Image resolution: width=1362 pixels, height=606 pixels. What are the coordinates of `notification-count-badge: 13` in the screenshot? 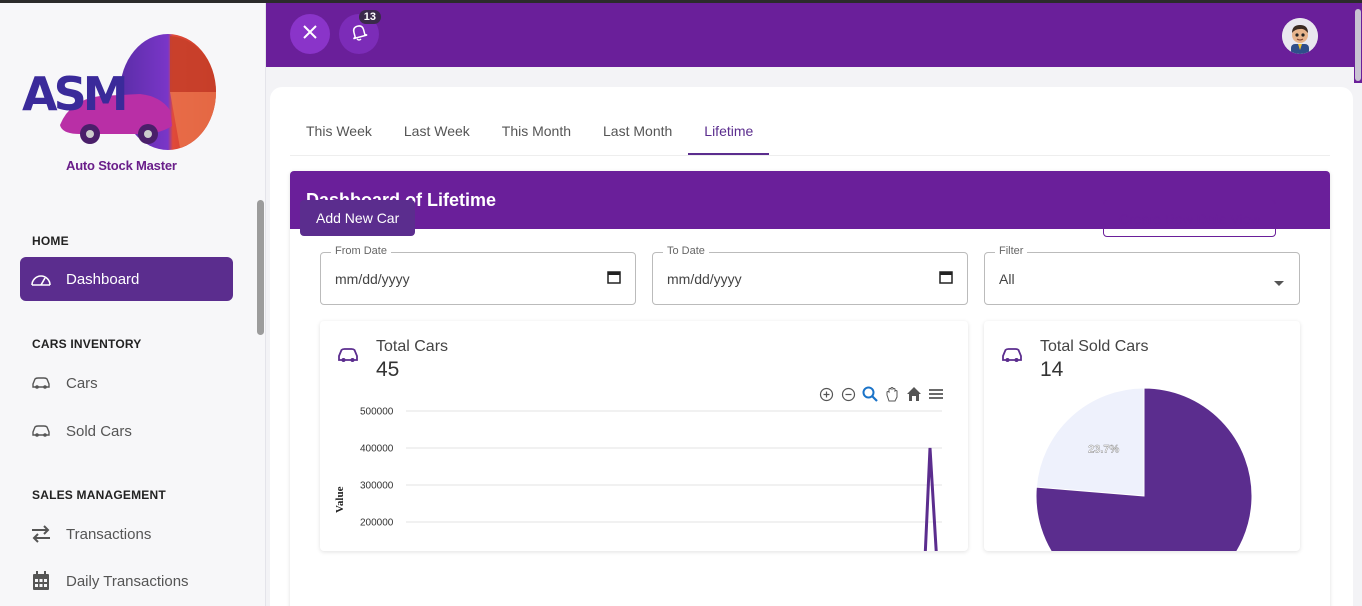 It's located at (369, 17).